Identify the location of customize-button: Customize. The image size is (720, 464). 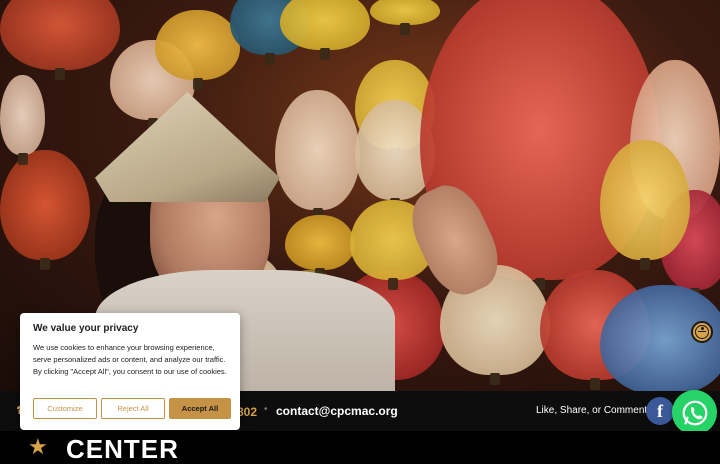
(65, 408).